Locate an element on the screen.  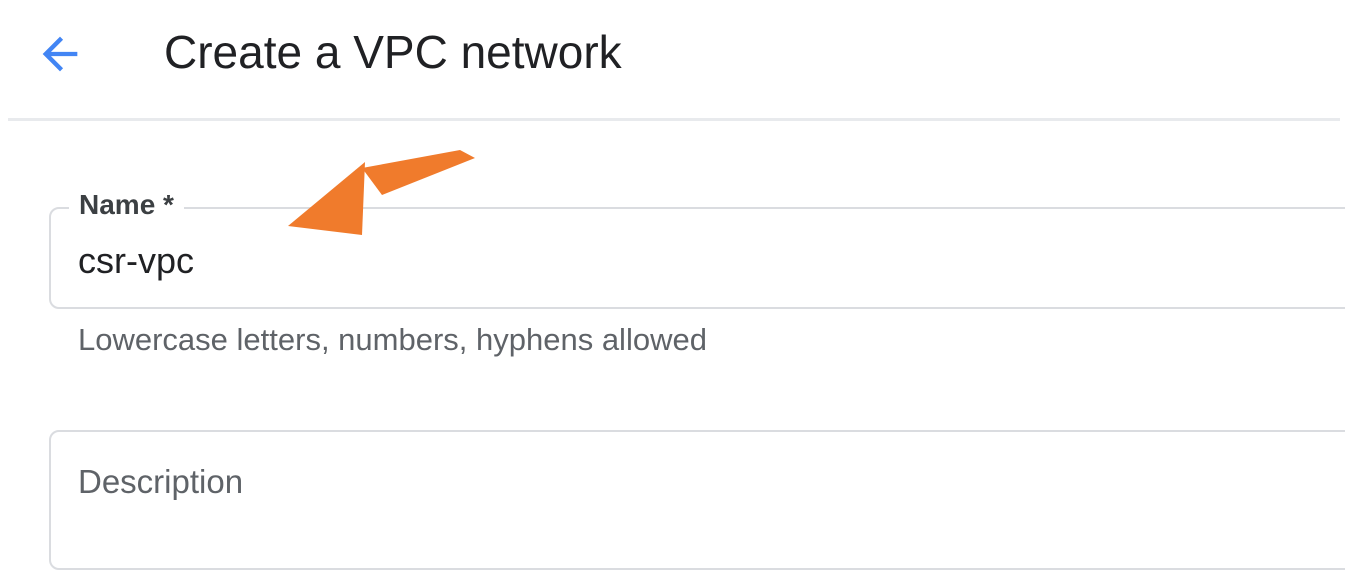
back-button is located at coordinates (60, 54).